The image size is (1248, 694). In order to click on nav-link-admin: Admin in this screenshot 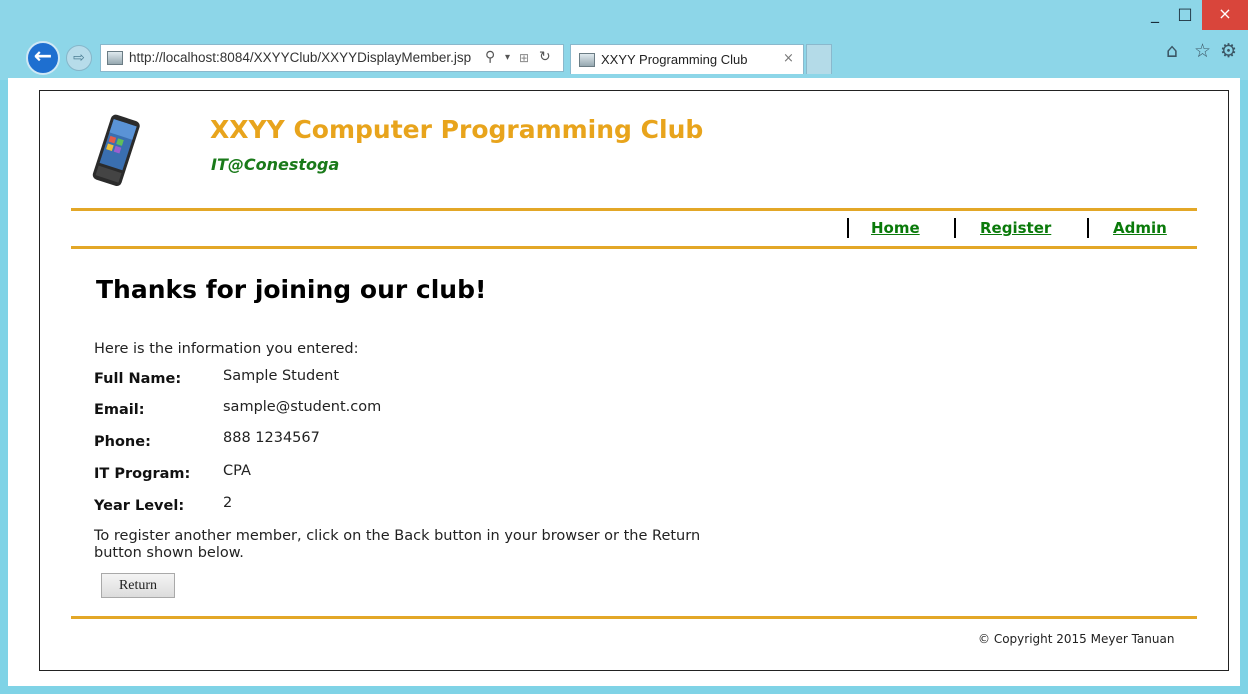, I will do `click(1140, 228)`.